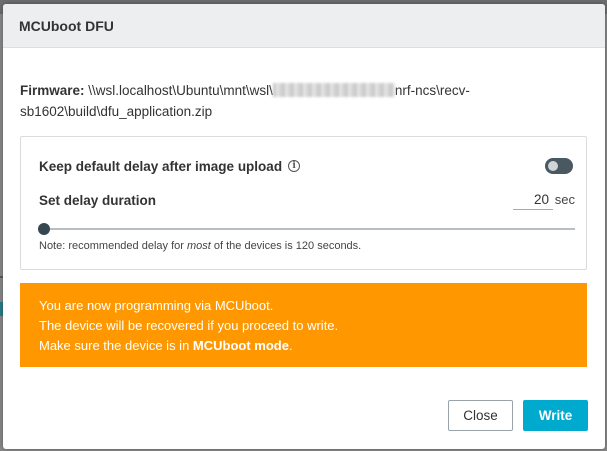 This screenshot has width=607, height=451. I want to click on slider-track, so click(307, 229).